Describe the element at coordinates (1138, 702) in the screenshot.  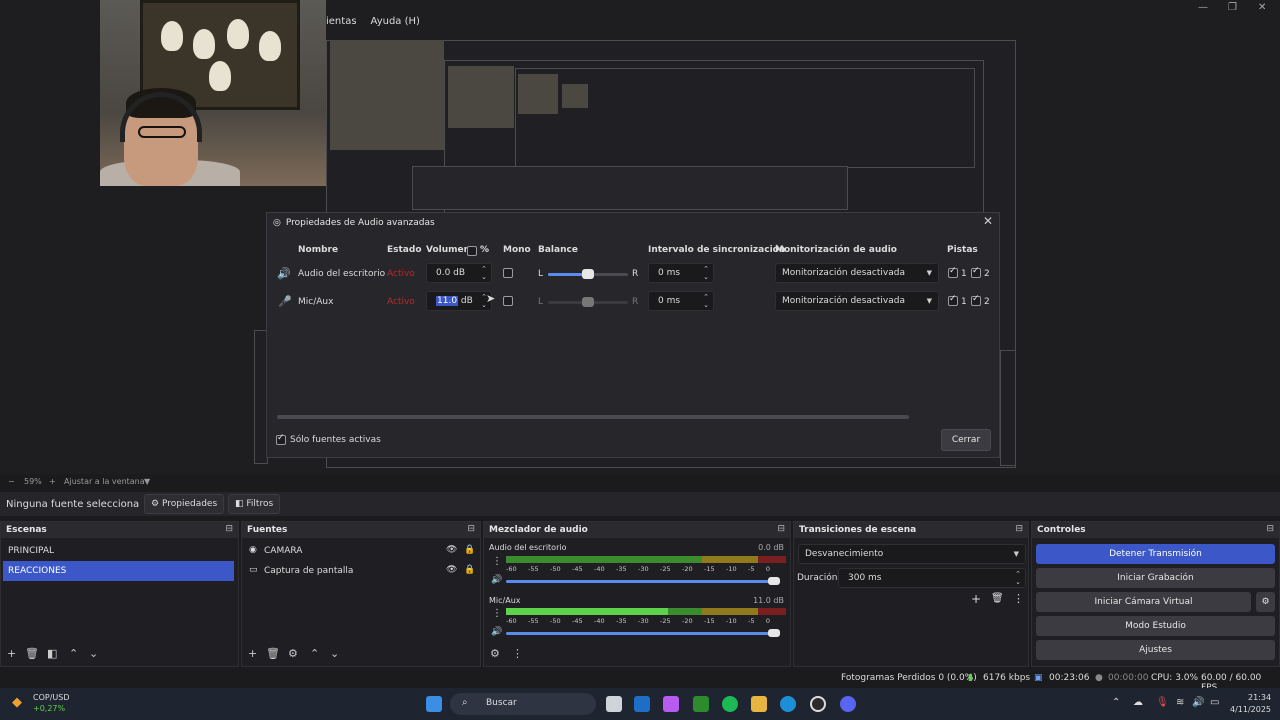
I see `cloud-icon: ☁` at that location.